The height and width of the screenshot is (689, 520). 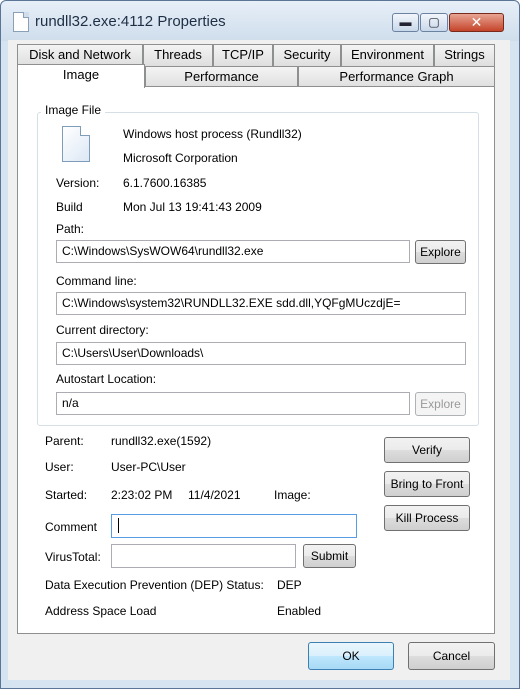 What do you see at coordinates (307, 55) in the screenshot?
I see `tab-security: Security` at bounding box center [307, 55].